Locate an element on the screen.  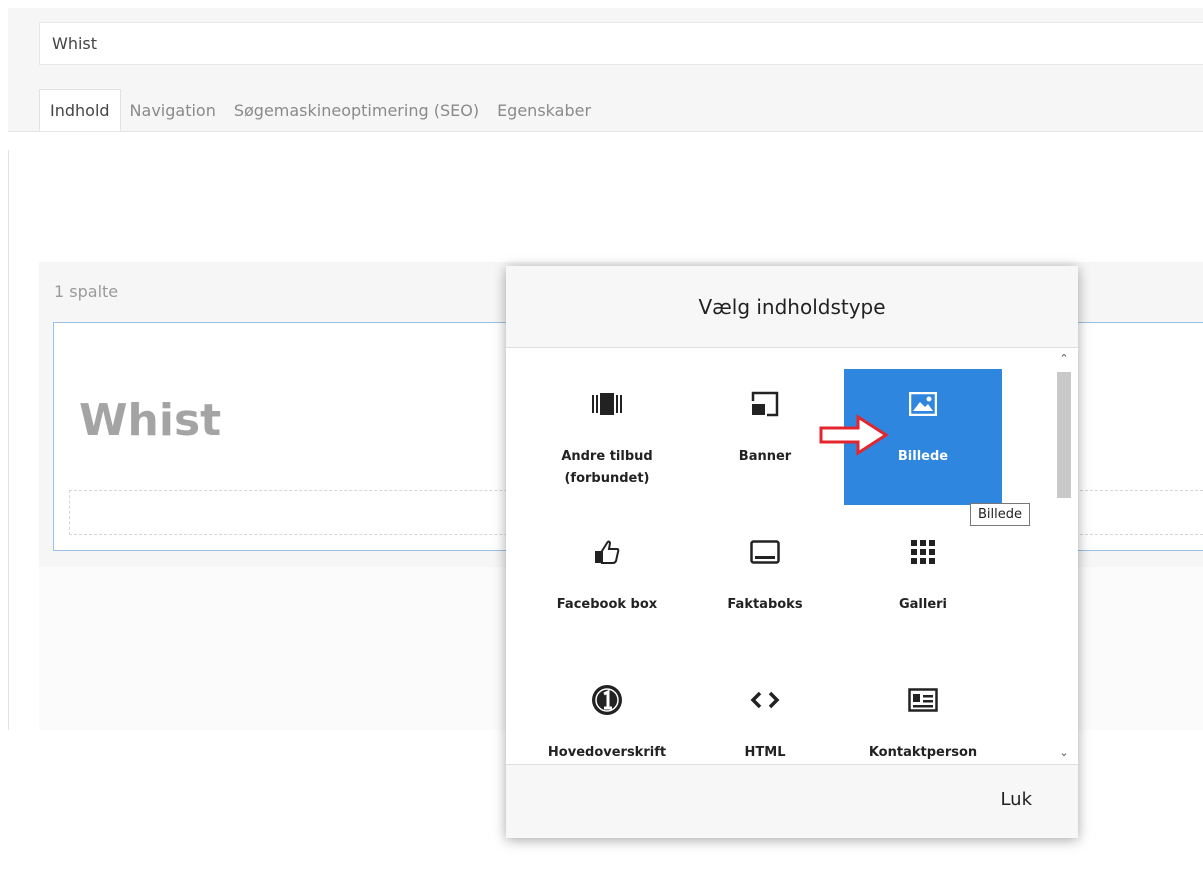
annotation-arrow-icon is located at coordinates (854, 435).